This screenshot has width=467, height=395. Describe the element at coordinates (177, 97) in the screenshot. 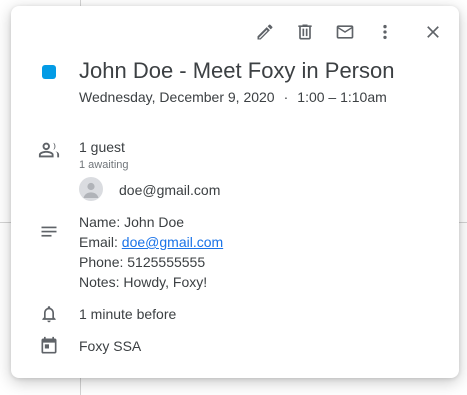

I see `event-date: Wednesday, December 9, 2020` at that location.